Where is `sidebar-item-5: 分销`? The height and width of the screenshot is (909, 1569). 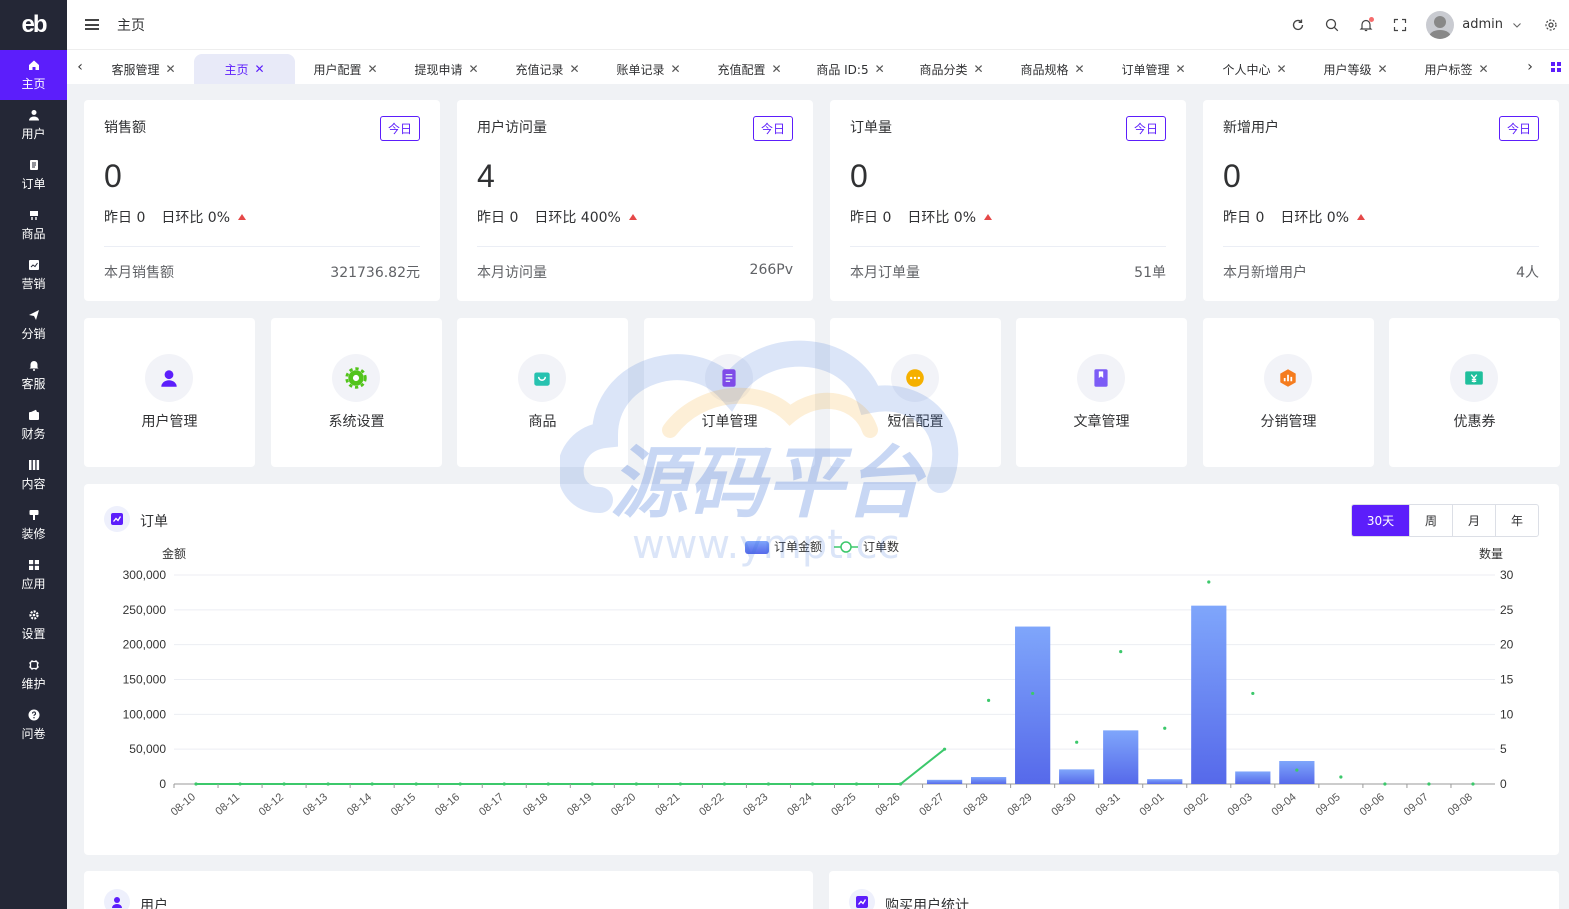 sidebar-item-5: 分销 is located at coordinates (33, 325).